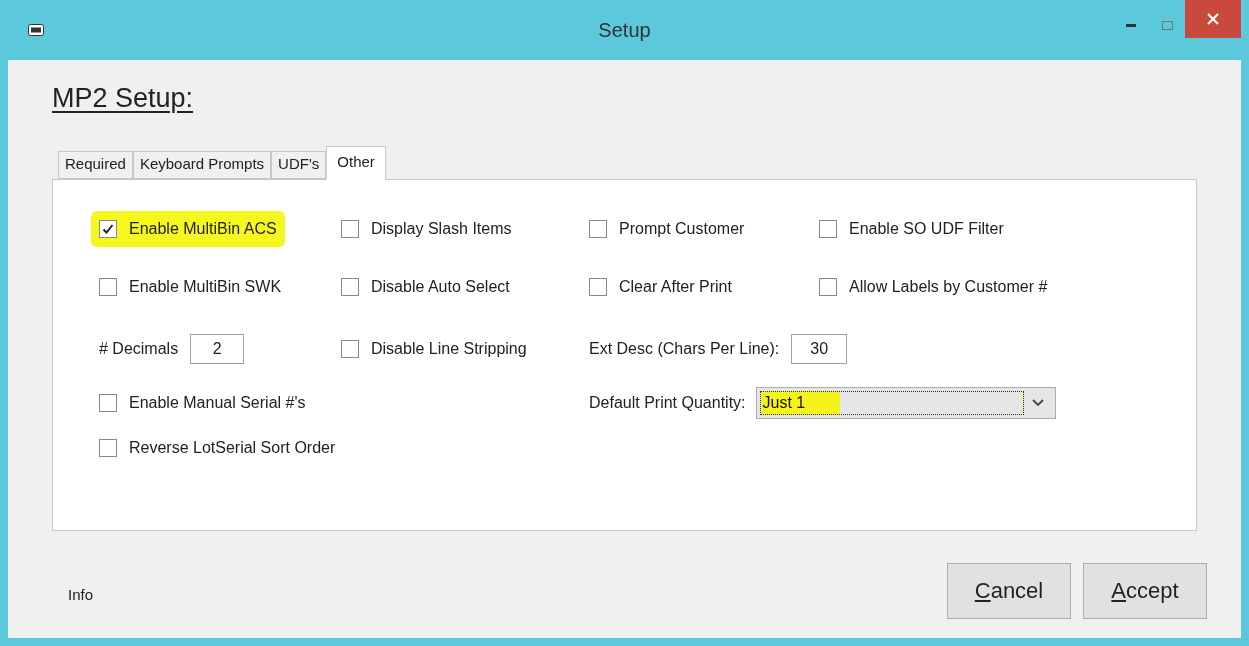 This screenshot has height=646, width=1249. I want to click on checkbox-label: Allow Labels by Customer #, so click(948, 287).